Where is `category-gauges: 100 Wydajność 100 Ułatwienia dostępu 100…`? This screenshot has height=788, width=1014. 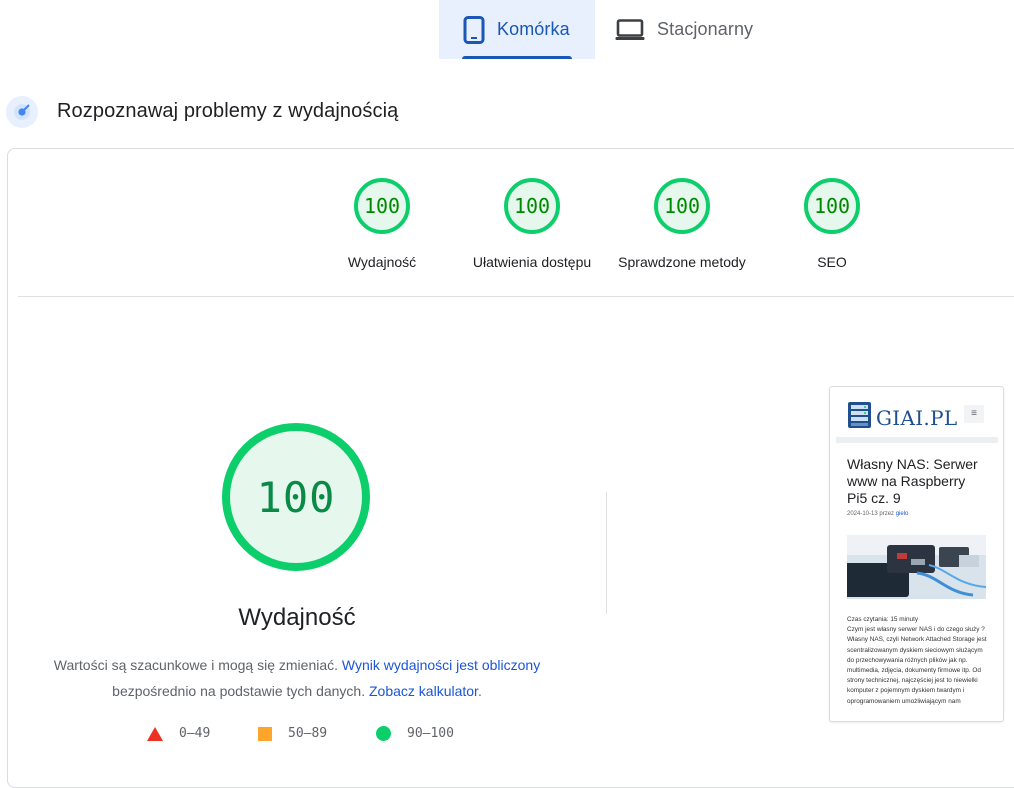
category-gauges: 100 Wydajność 100 Ułatwienia dostępu 100… is located at coordinates (507, 228).